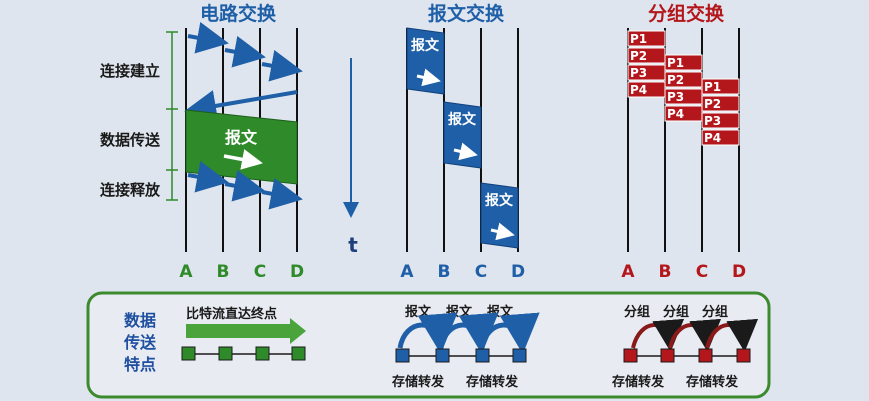 The width and height of the screenshot is (869, 401). Describe the element at coordinates (241, 137) in the screenshot. I see `circuit-message-label: 报文` at that location.